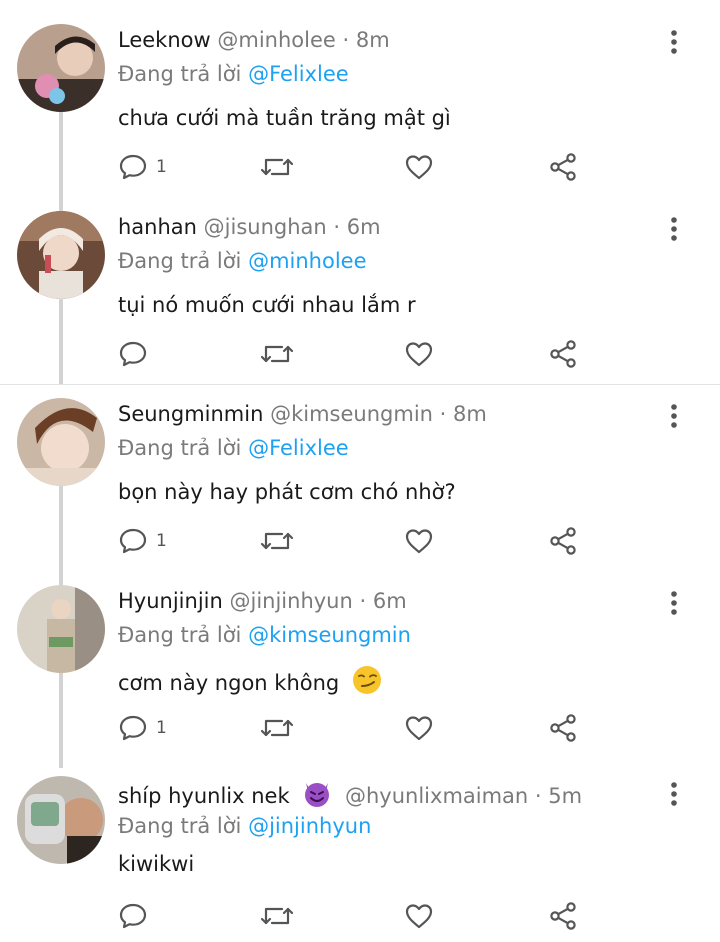 The image size is (720, 942). What do you see at coordinates (307, 261) in the screenshot?
I see `mention-link: @minholee` at bounding box center [307, 261].